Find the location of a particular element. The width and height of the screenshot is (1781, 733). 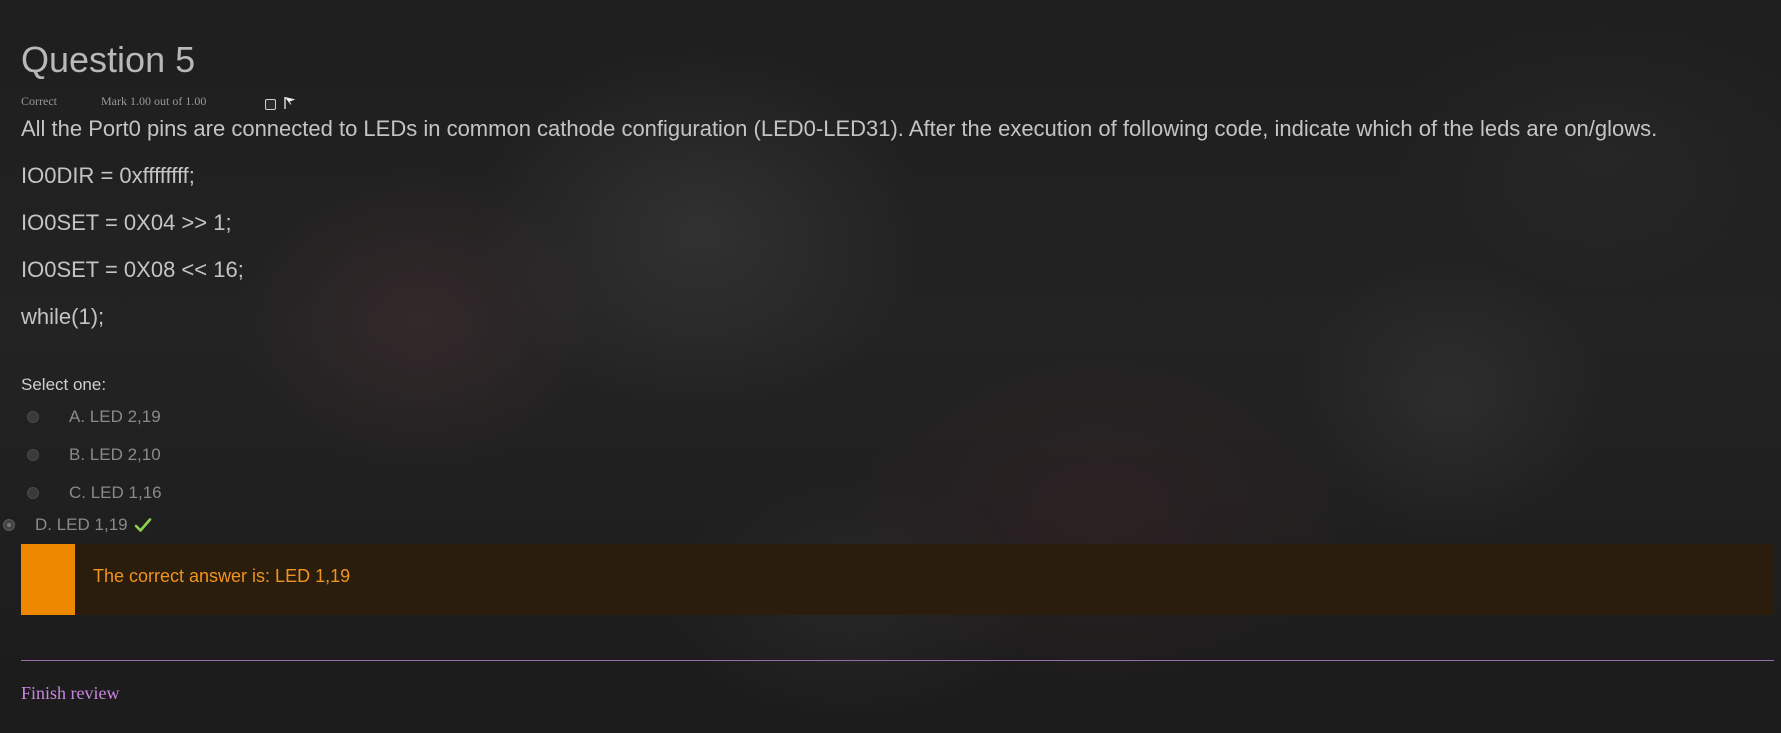

option-label: B. LED 2,10 is located at coordinates (115, 454).